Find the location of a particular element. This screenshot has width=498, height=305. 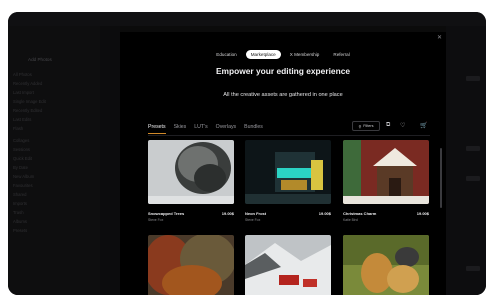

category-tabs: Presets Skies LUT's Overlays Bundles is located at coordinates (205, 129).